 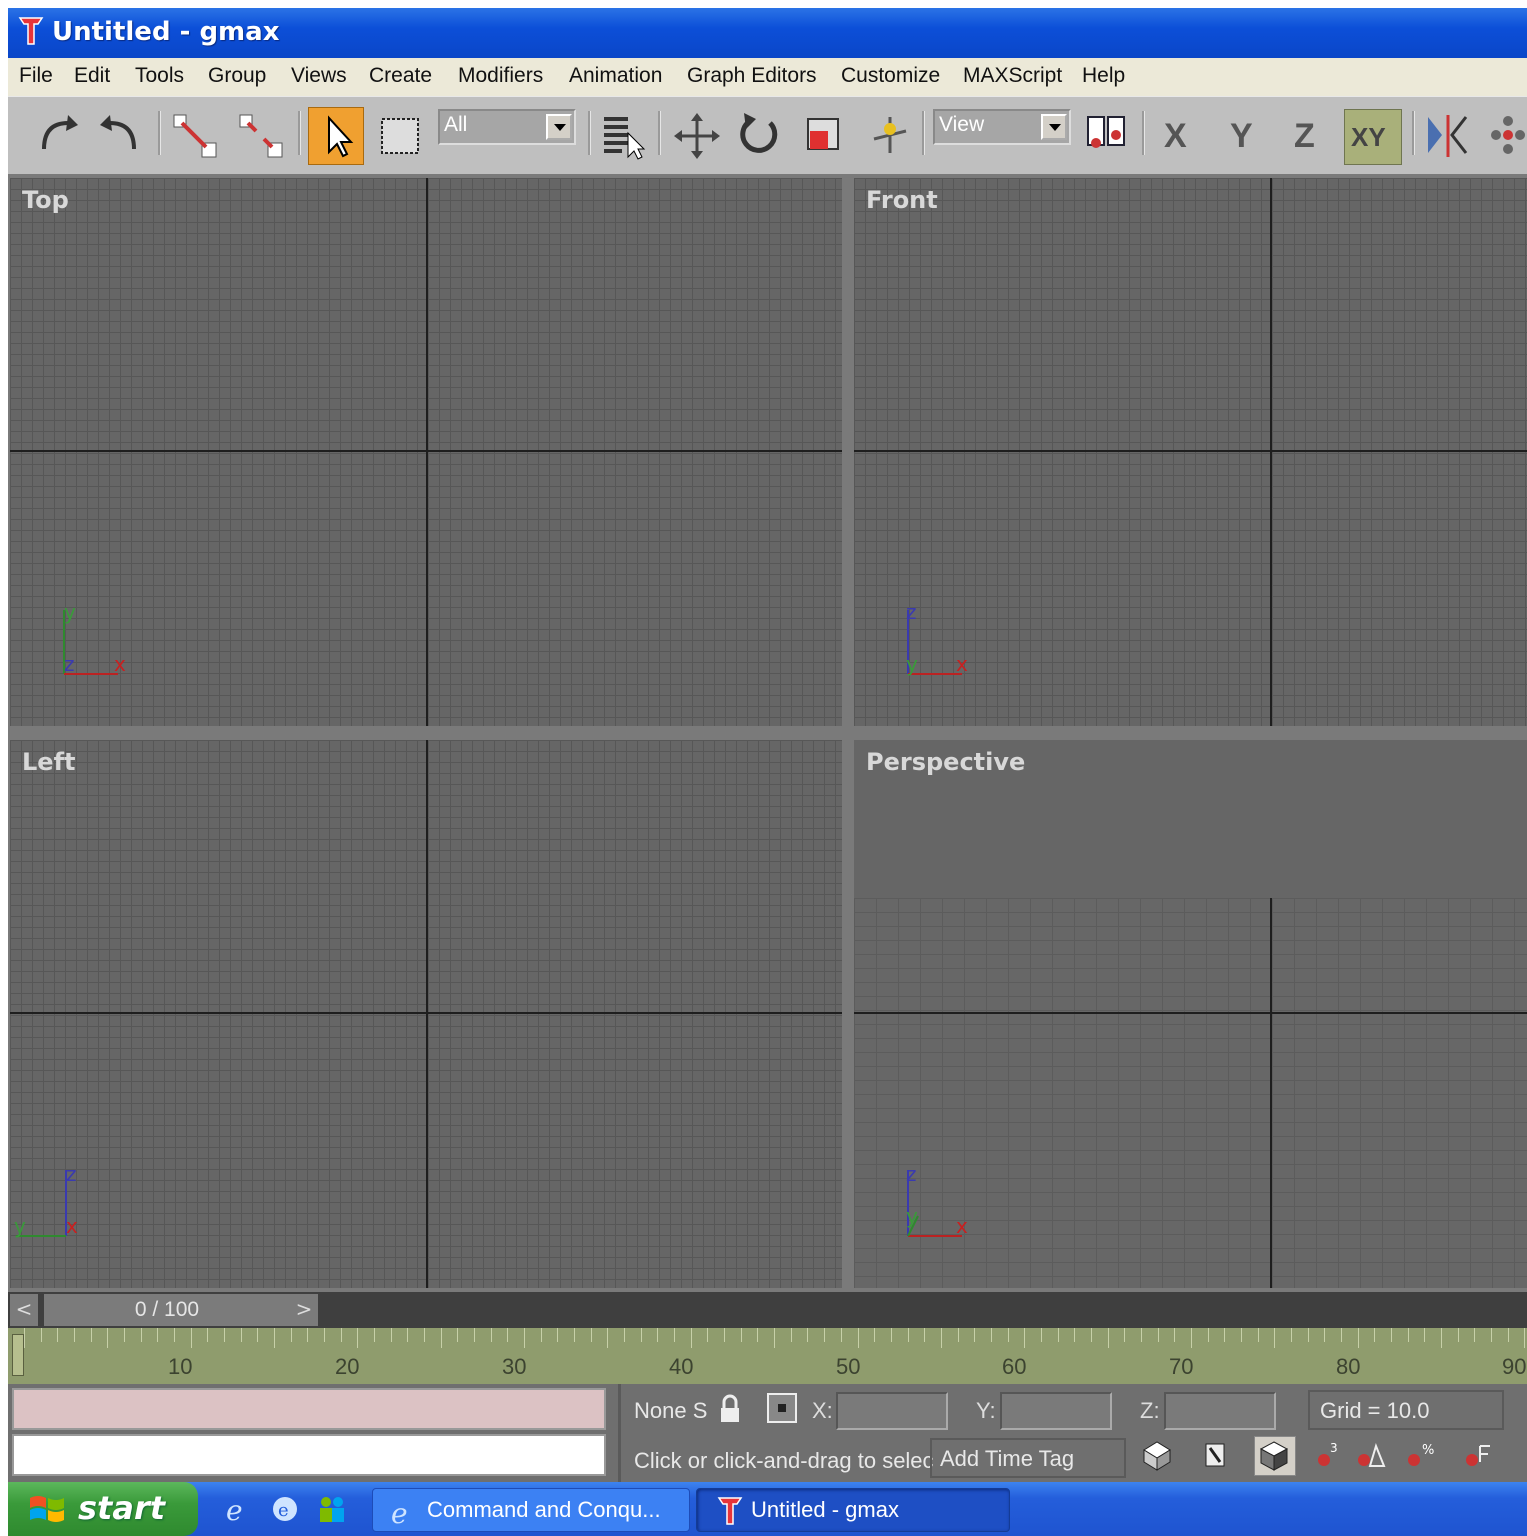 What do you see at coordinates (45, 200) in the screenshot?
I see `viewport-label-top: Top` at bounding box center [45, 200].